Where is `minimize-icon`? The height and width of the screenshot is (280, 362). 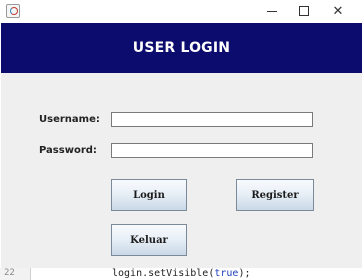
minimize-icon is located at coordinates (272, 11).